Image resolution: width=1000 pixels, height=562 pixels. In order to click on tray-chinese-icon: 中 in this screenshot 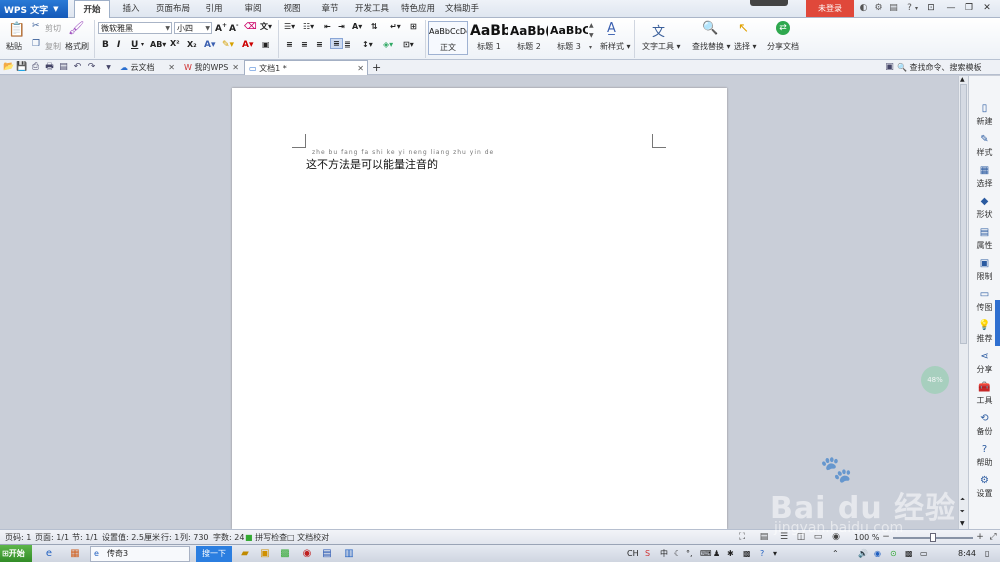, I will do `click(664, 553)`.